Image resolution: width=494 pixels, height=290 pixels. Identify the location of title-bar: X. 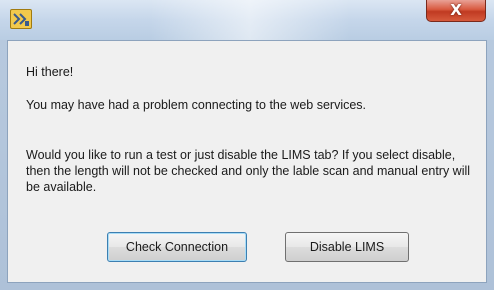
(247, 20).